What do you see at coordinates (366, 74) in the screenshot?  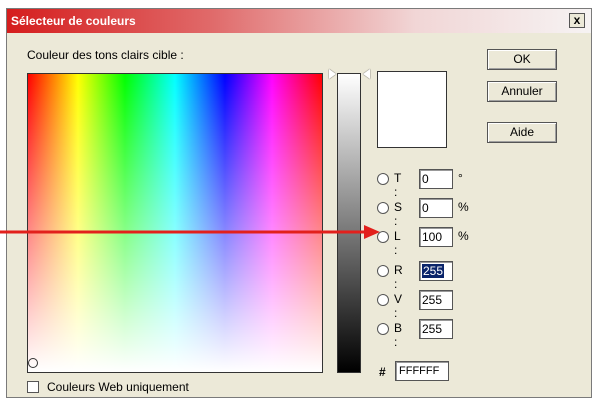 I see `slider-handle-right-icon` at bounding box center [366, 74].